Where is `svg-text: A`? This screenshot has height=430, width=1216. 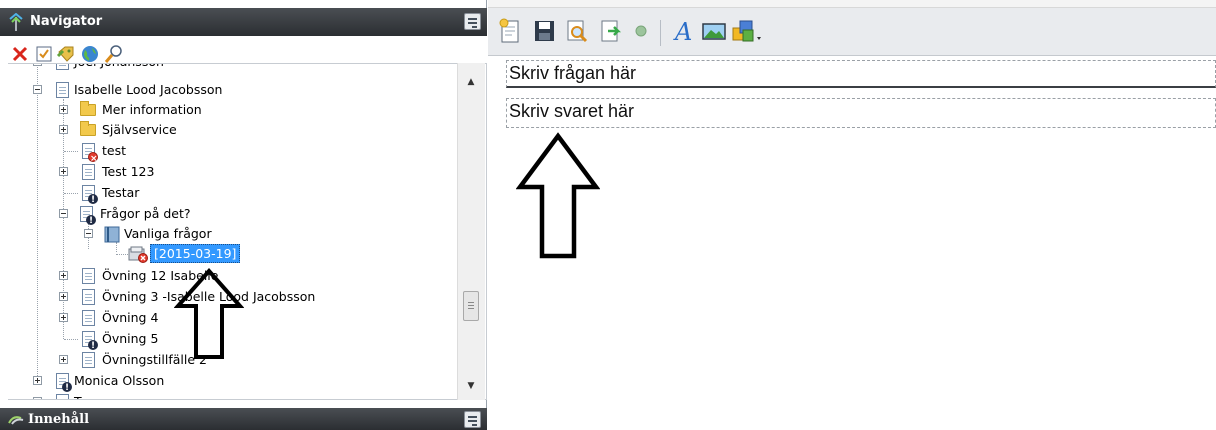 svg-text: A is located at coordinates (682, 31).